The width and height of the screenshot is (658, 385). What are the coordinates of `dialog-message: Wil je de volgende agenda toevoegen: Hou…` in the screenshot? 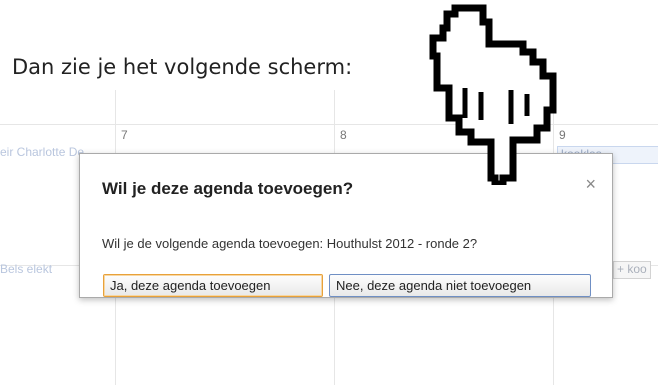 It's located at (290, 243).